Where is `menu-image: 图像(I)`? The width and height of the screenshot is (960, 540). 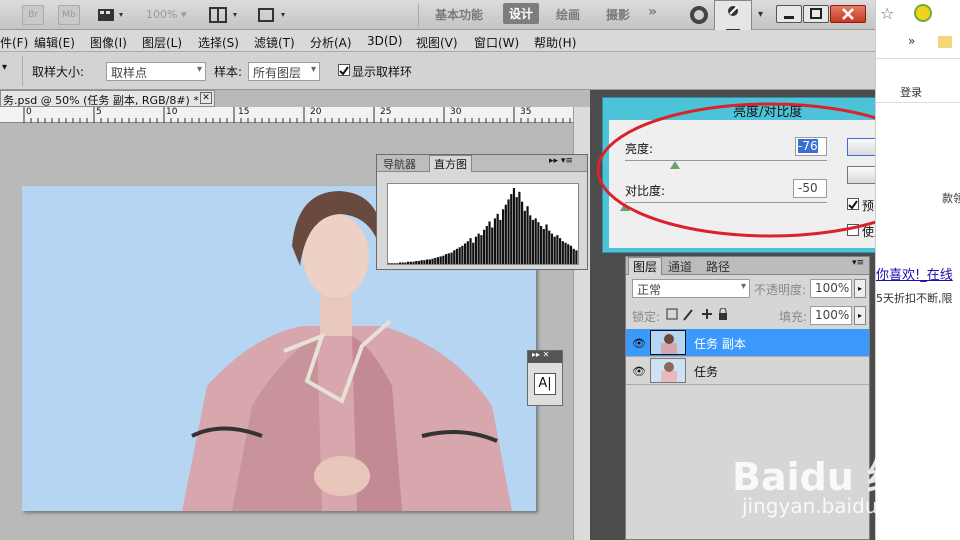
menu-image: 图像(I) is located at coordinates (108, 42).